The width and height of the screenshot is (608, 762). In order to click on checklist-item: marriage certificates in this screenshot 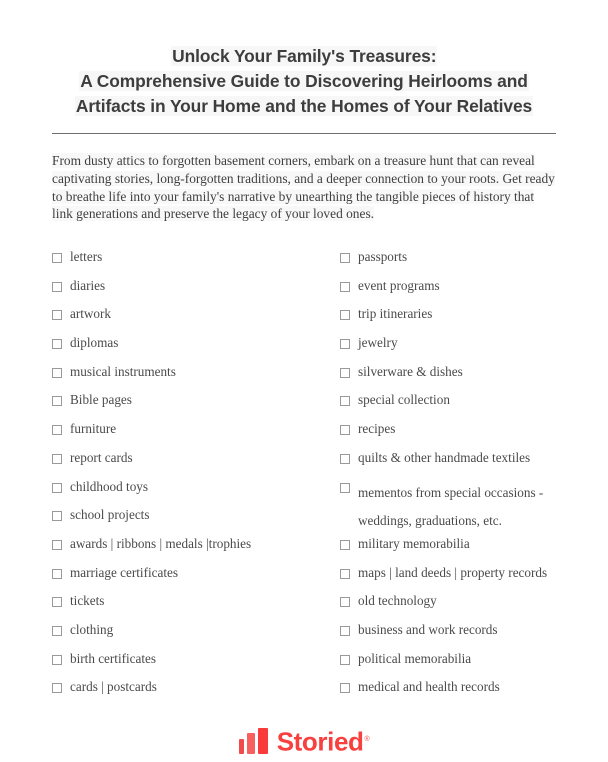, I will do `click(191, 579)`.